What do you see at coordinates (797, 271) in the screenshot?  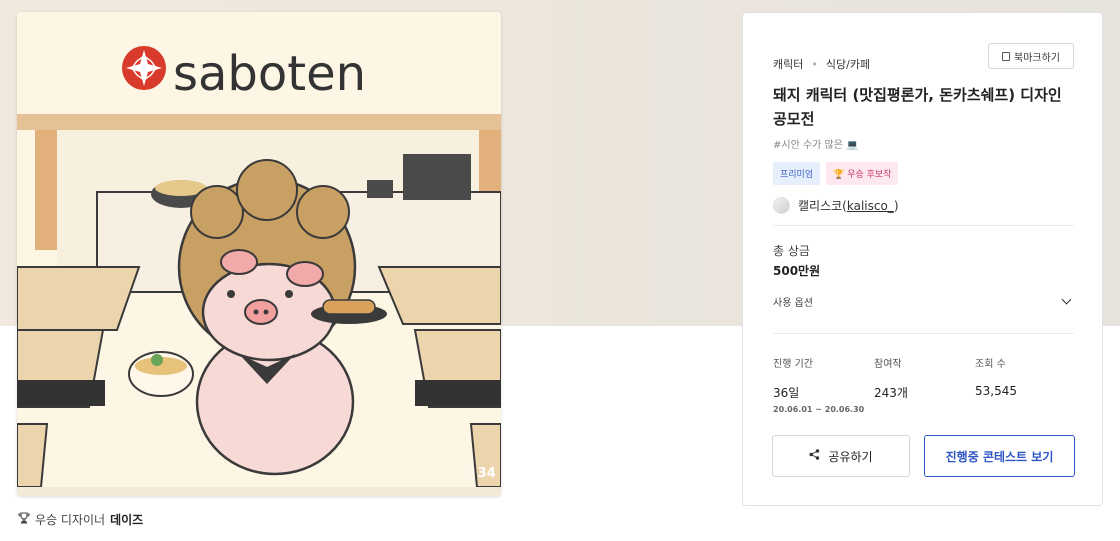 I see `prize-value: 500만원` at bounding box center [797, 271].